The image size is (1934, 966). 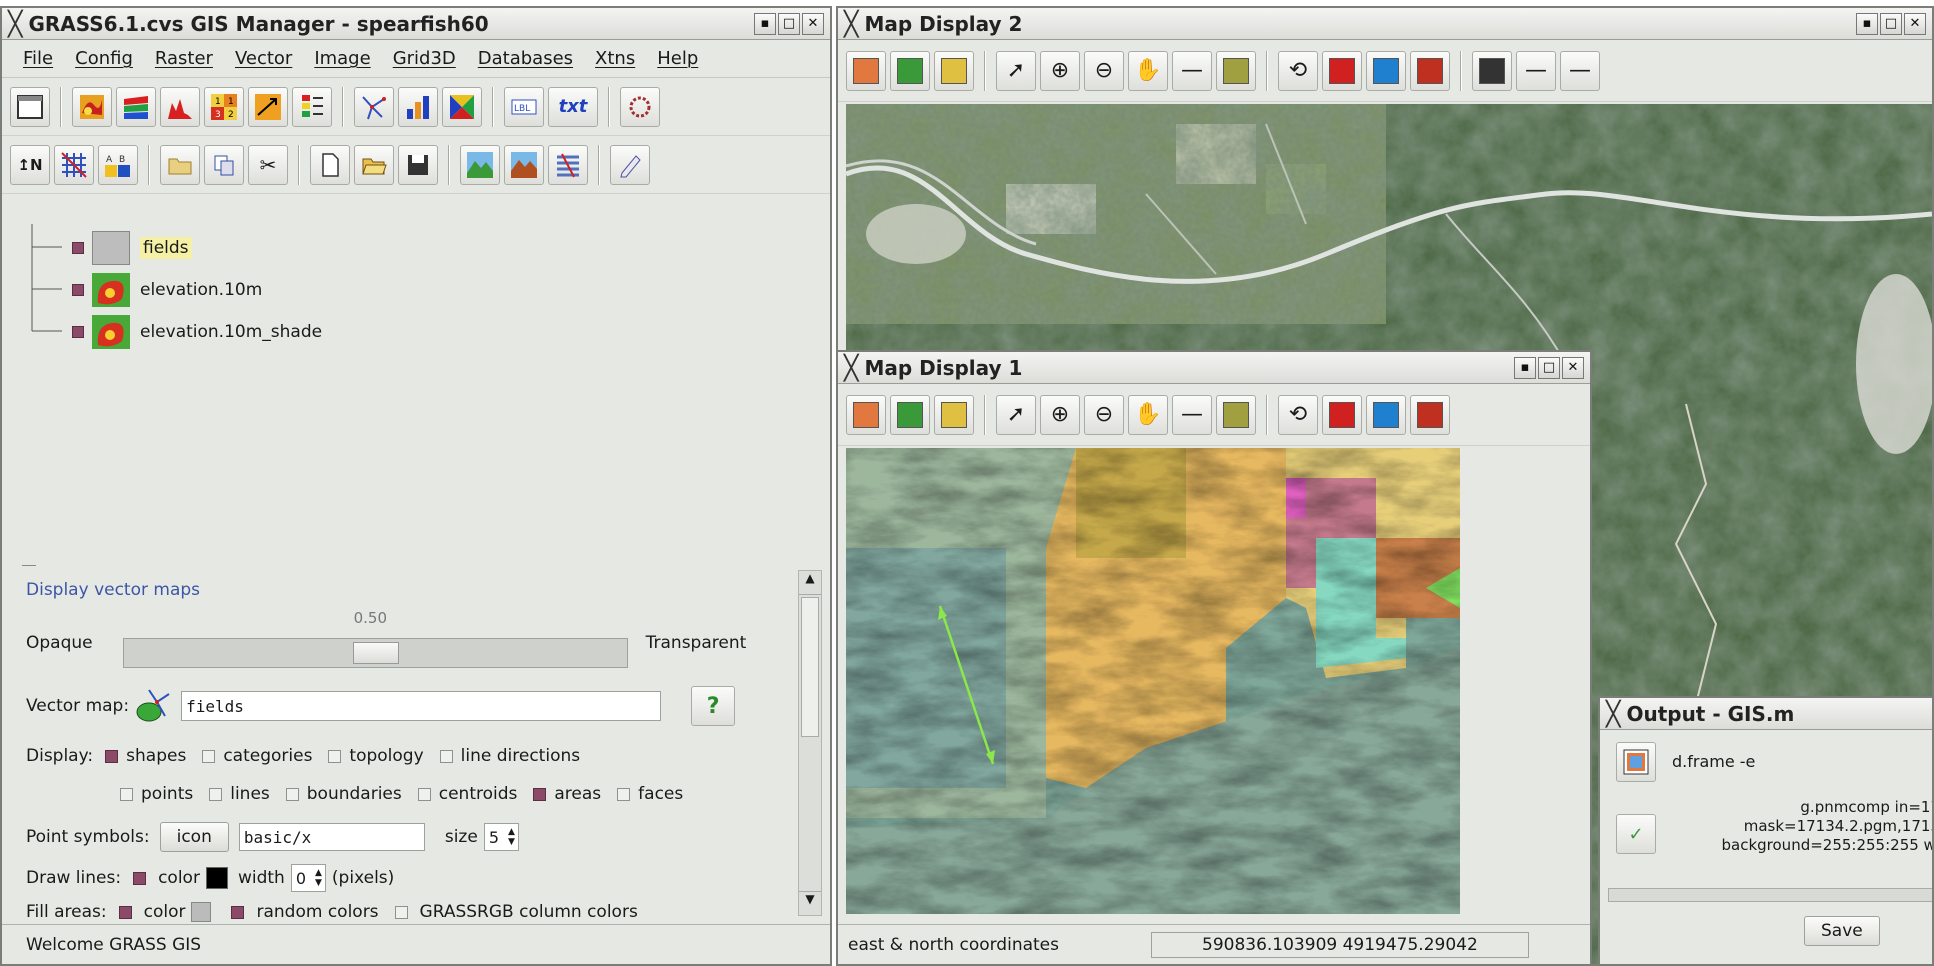 I want to click on menu-grid3d: Grid3D, so click(x=424, y=58).